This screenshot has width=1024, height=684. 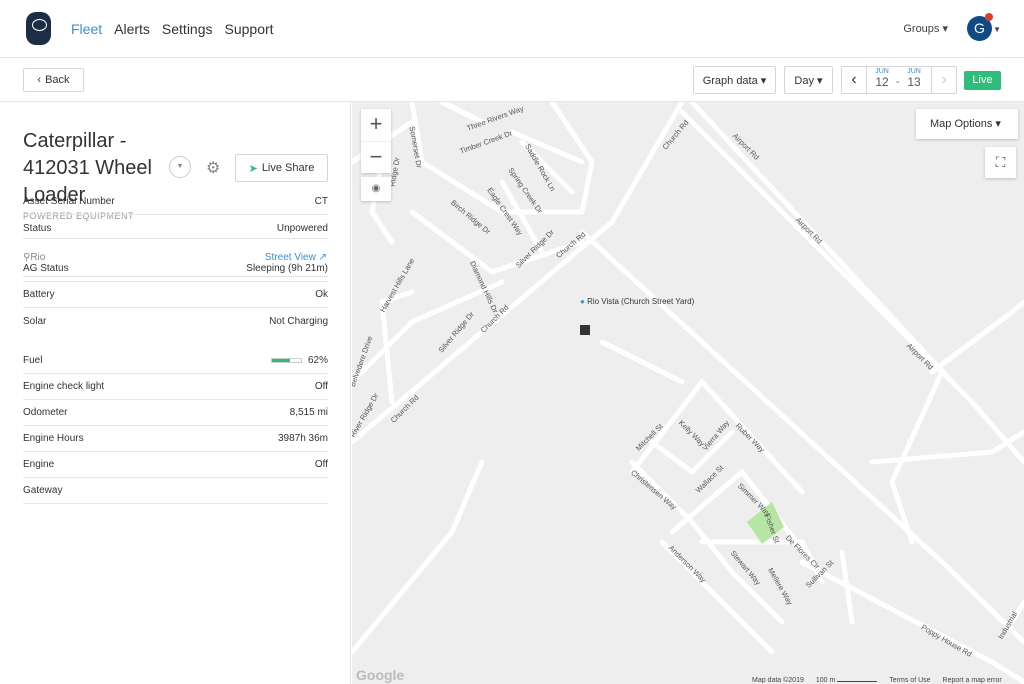 What do you see at coordinates (132, 29) in the screenshot?
I see `nav-alerts: Alerts` at bounding box center [132, 29].